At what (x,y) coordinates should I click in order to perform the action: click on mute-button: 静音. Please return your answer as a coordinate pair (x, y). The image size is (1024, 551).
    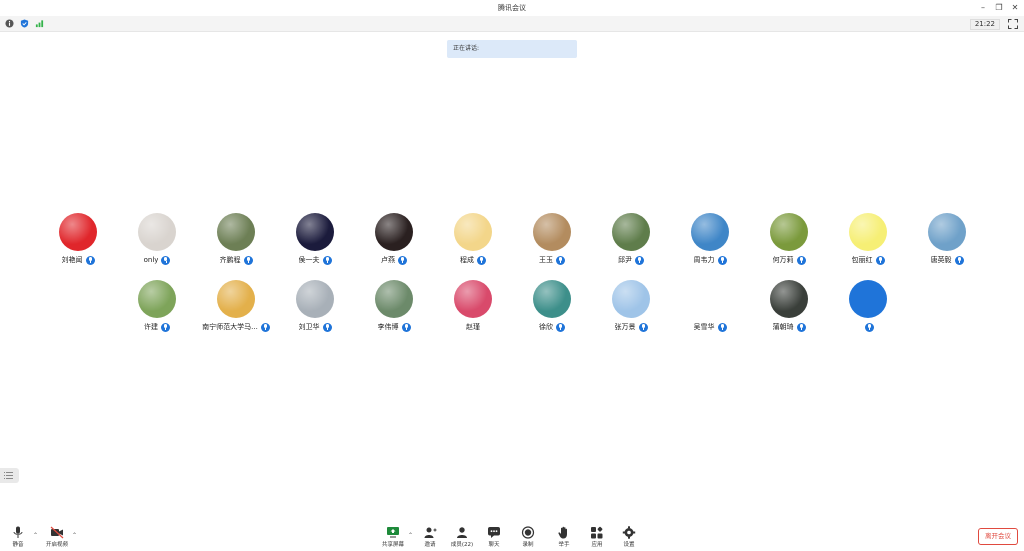
    Looking at the image, I should click on (18, 538).